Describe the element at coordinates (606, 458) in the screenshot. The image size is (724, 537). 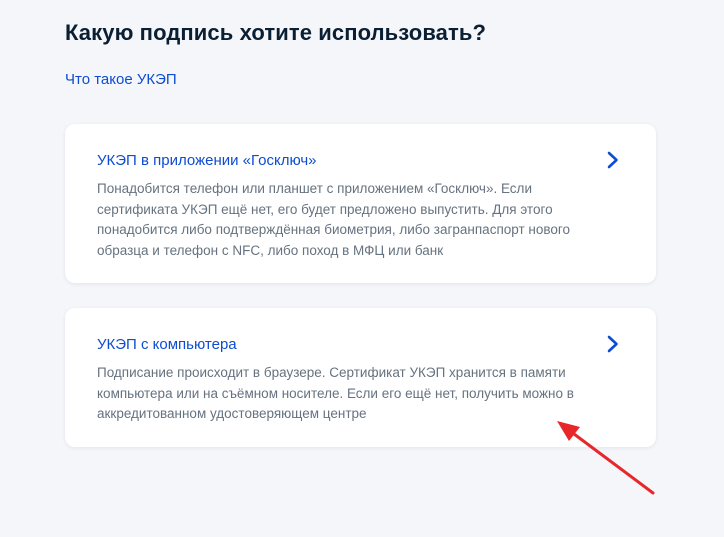
I see `red-arrow-icon` at that location.